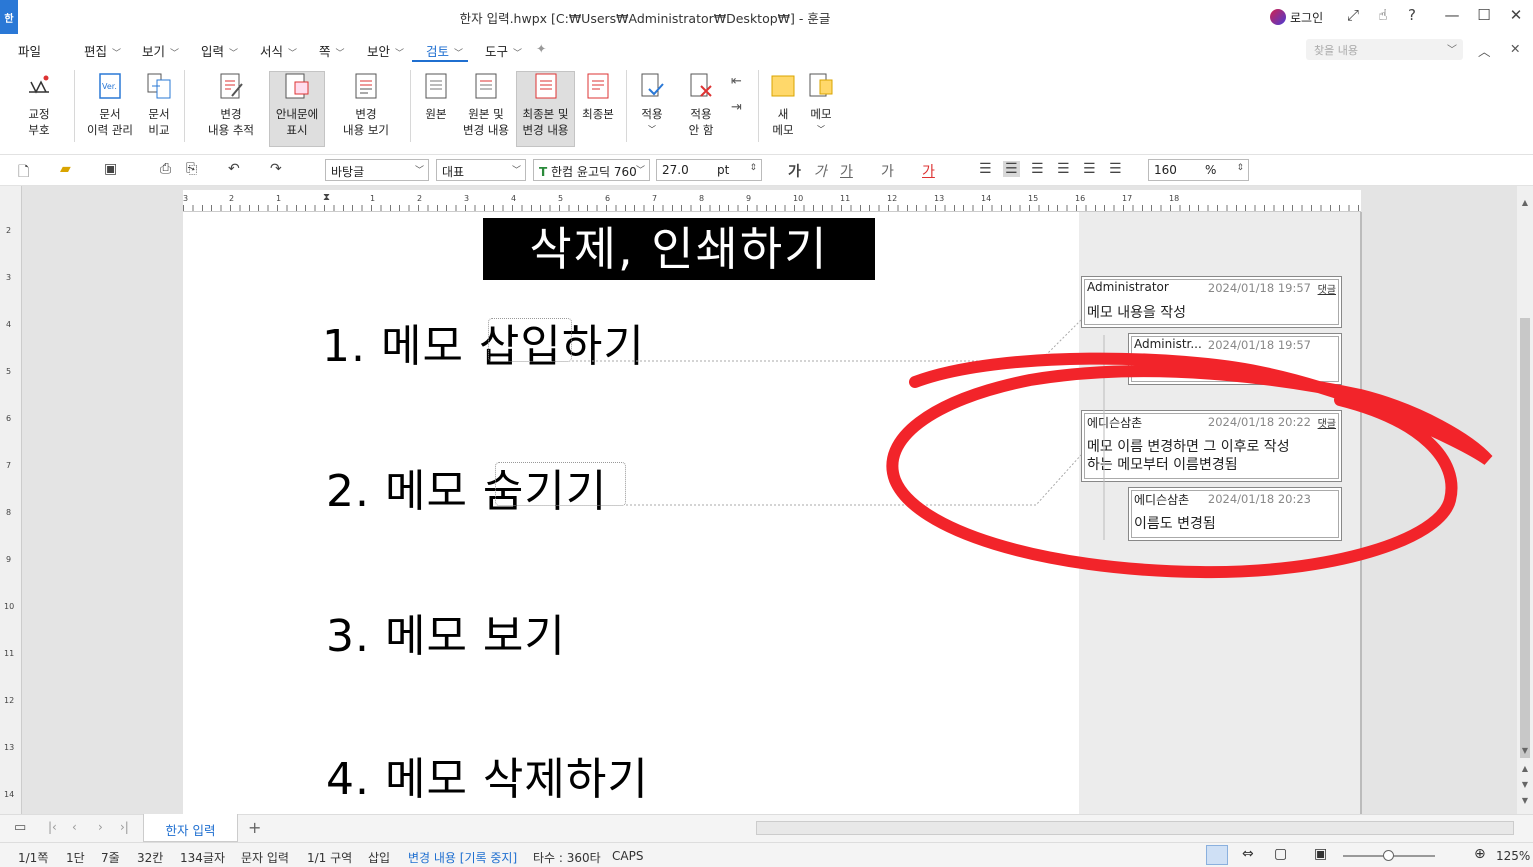  Describe the element at coordinates (1515, 48) in the screenshot. I see `close-doc-icon: ✕` at that location.